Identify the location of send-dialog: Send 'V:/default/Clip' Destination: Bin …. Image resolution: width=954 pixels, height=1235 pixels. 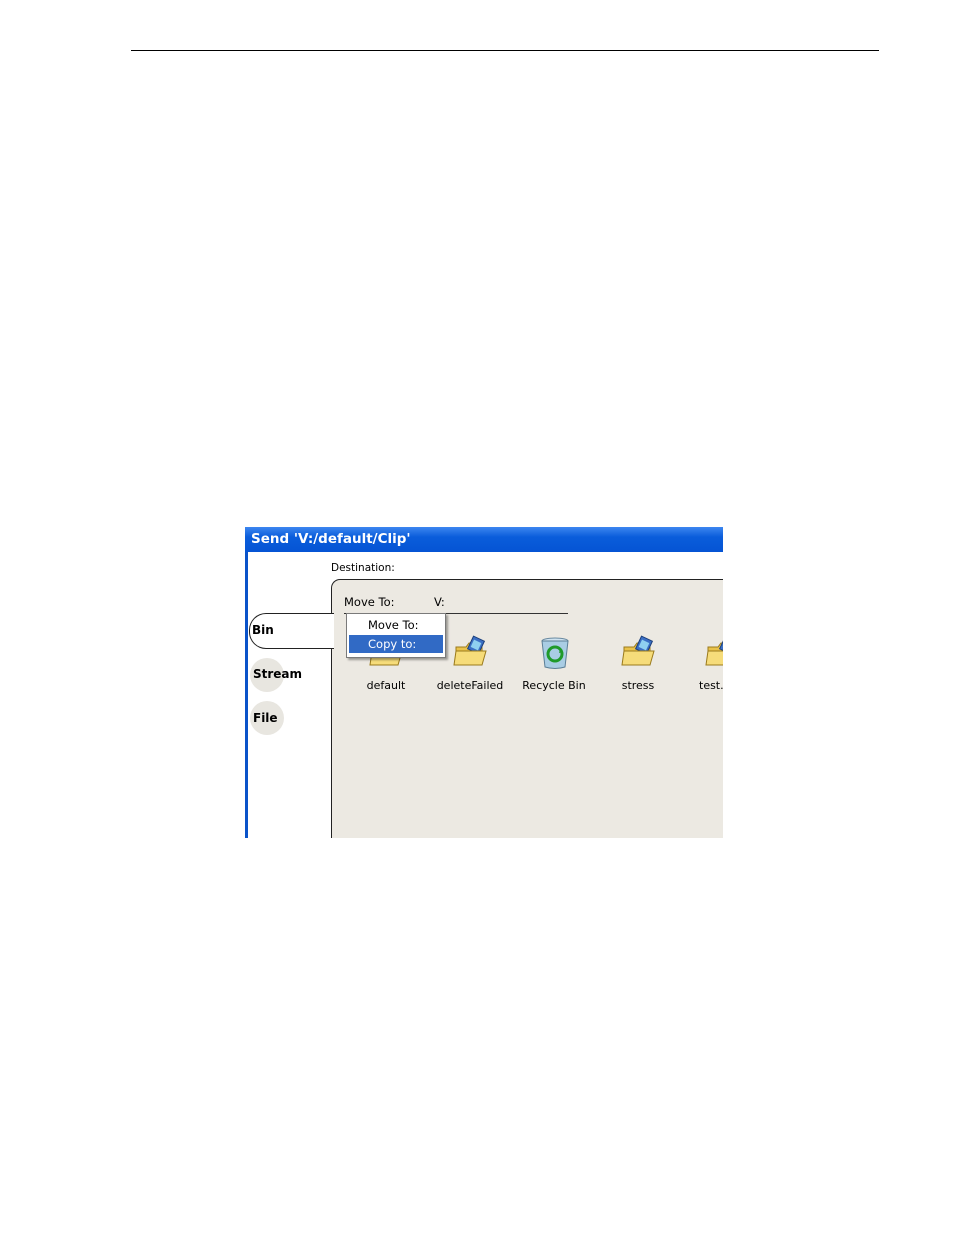
(484, 682).